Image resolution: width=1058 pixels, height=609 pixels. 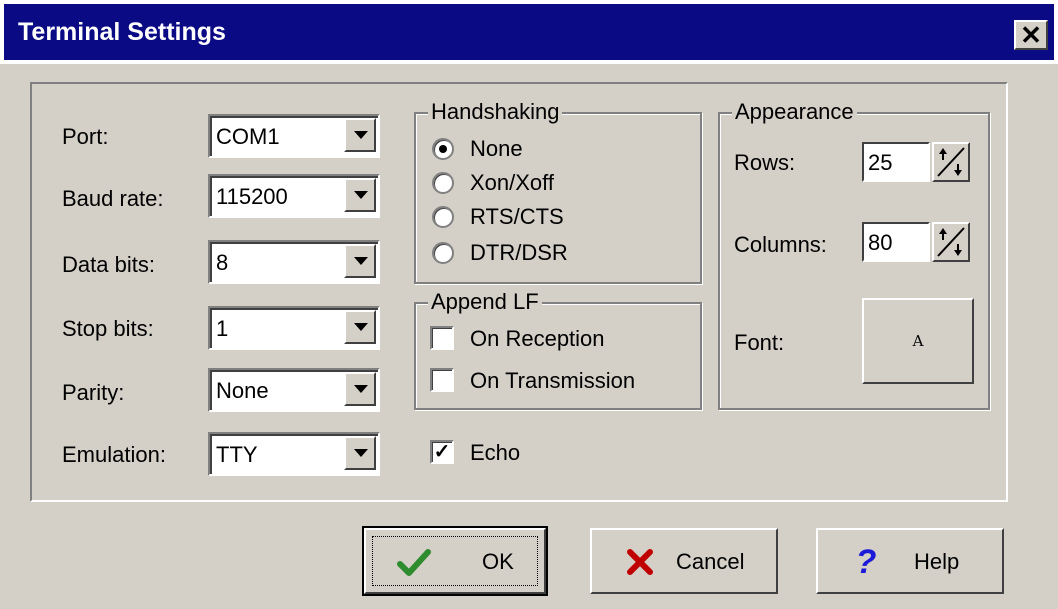 What do you see at coordinates (937, 561) in the screenshot?
I see `help-label: Help` at bounding box center [937, 561].